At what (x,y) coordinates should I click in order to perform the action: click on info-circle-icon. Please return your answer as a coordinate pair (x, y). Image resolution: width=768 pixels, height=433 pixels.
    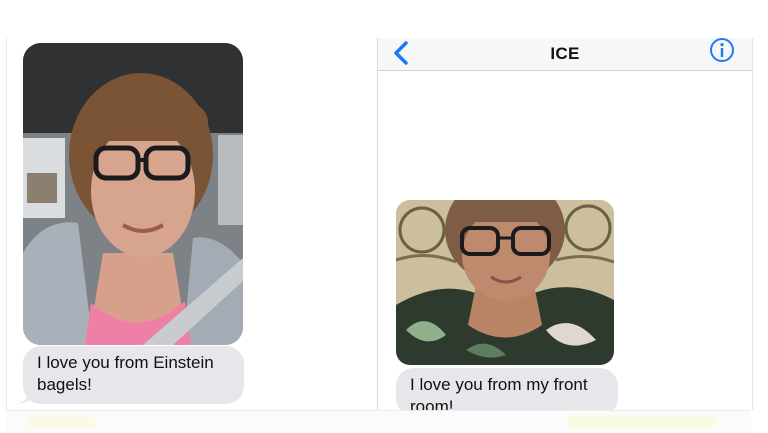
    Looking at the image, I should click on (722, 52).